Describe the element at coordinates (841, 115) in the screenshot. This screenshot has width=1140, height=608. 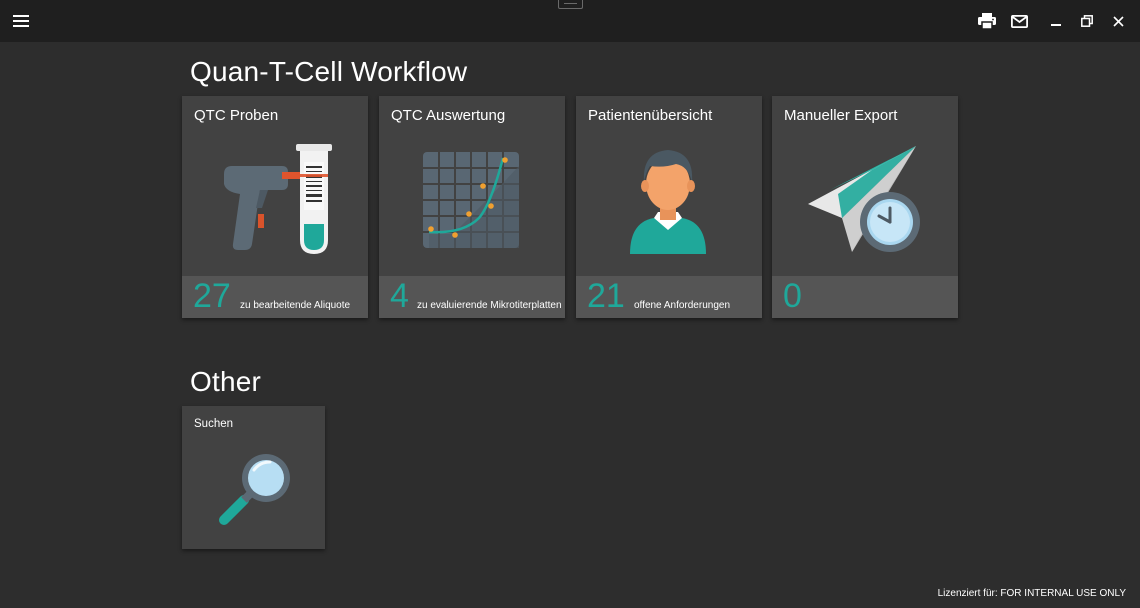
I see `tile-title: Manueller Export` at that location.